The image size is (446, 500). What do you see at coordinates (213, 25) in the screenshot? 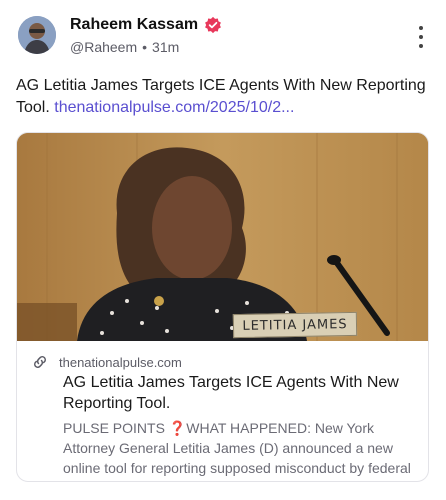
I see `verified-badge-icon` at bounding box center [213, 25].